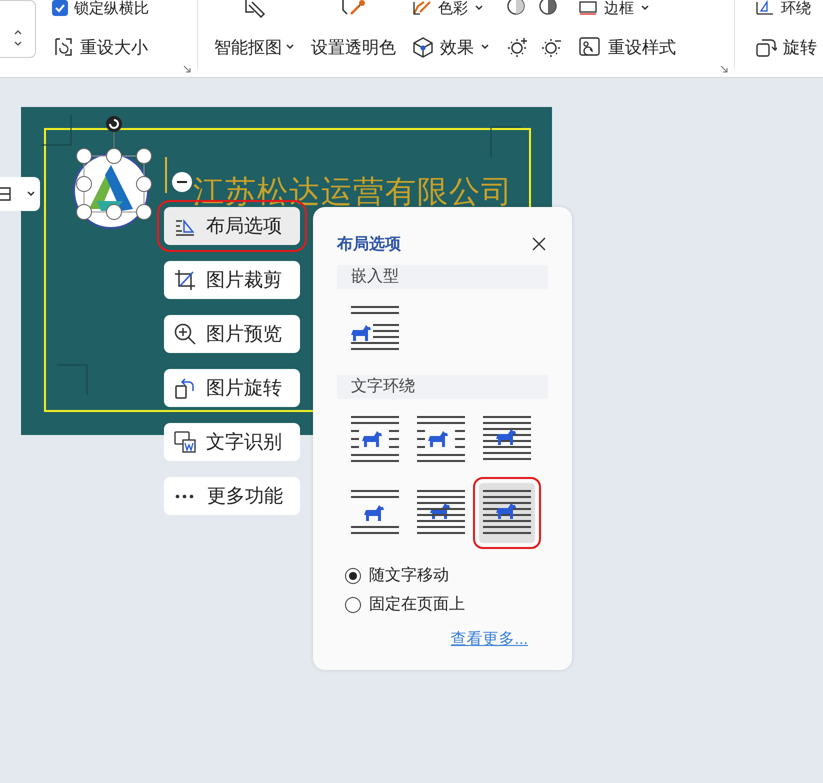 This screenshot has height=783, width=823. I want to click on check-icon, so click(60, 8).